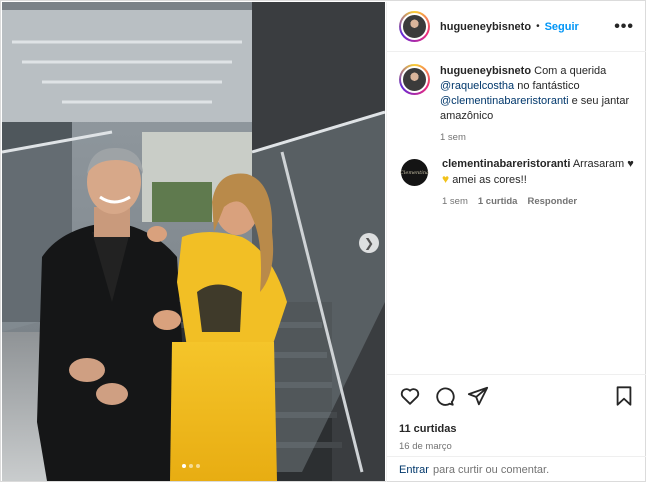 This screenshot has width=646, height=482. What do you see at coordinates (410, 396) in the screenshot?
I see `like-icon` at bounding box center [410, 396].